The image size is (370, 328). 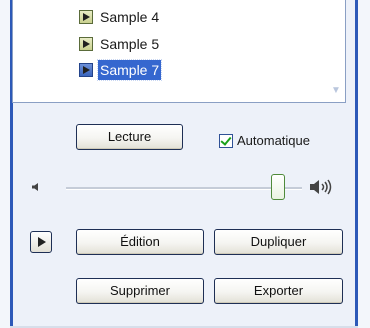 What do you see at coordinates (278, 291) in the screenshot?
I see `export-button: Exporter` at bounding box center [278, 291].